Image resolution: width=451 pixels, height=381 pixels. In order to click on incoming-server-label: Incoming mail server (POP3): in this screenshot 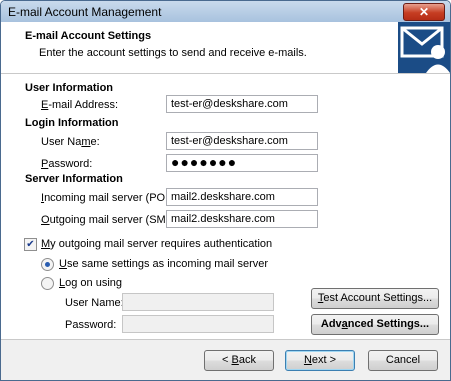, I will do `click(113, 198)`.